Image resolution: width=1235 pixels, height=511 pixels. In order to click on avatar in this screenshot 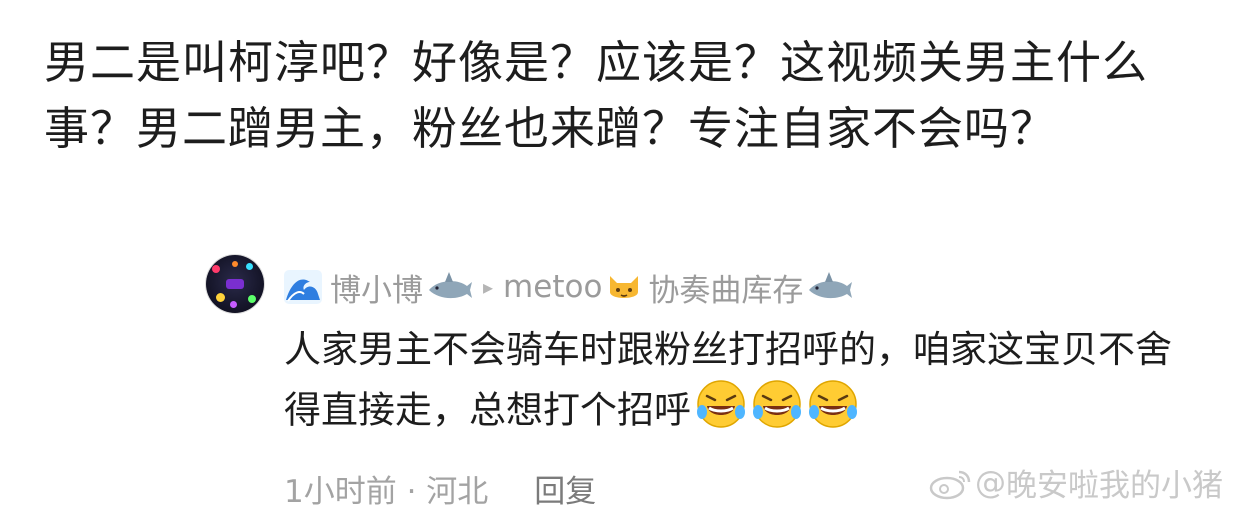, I will do `click(235, 284)`.